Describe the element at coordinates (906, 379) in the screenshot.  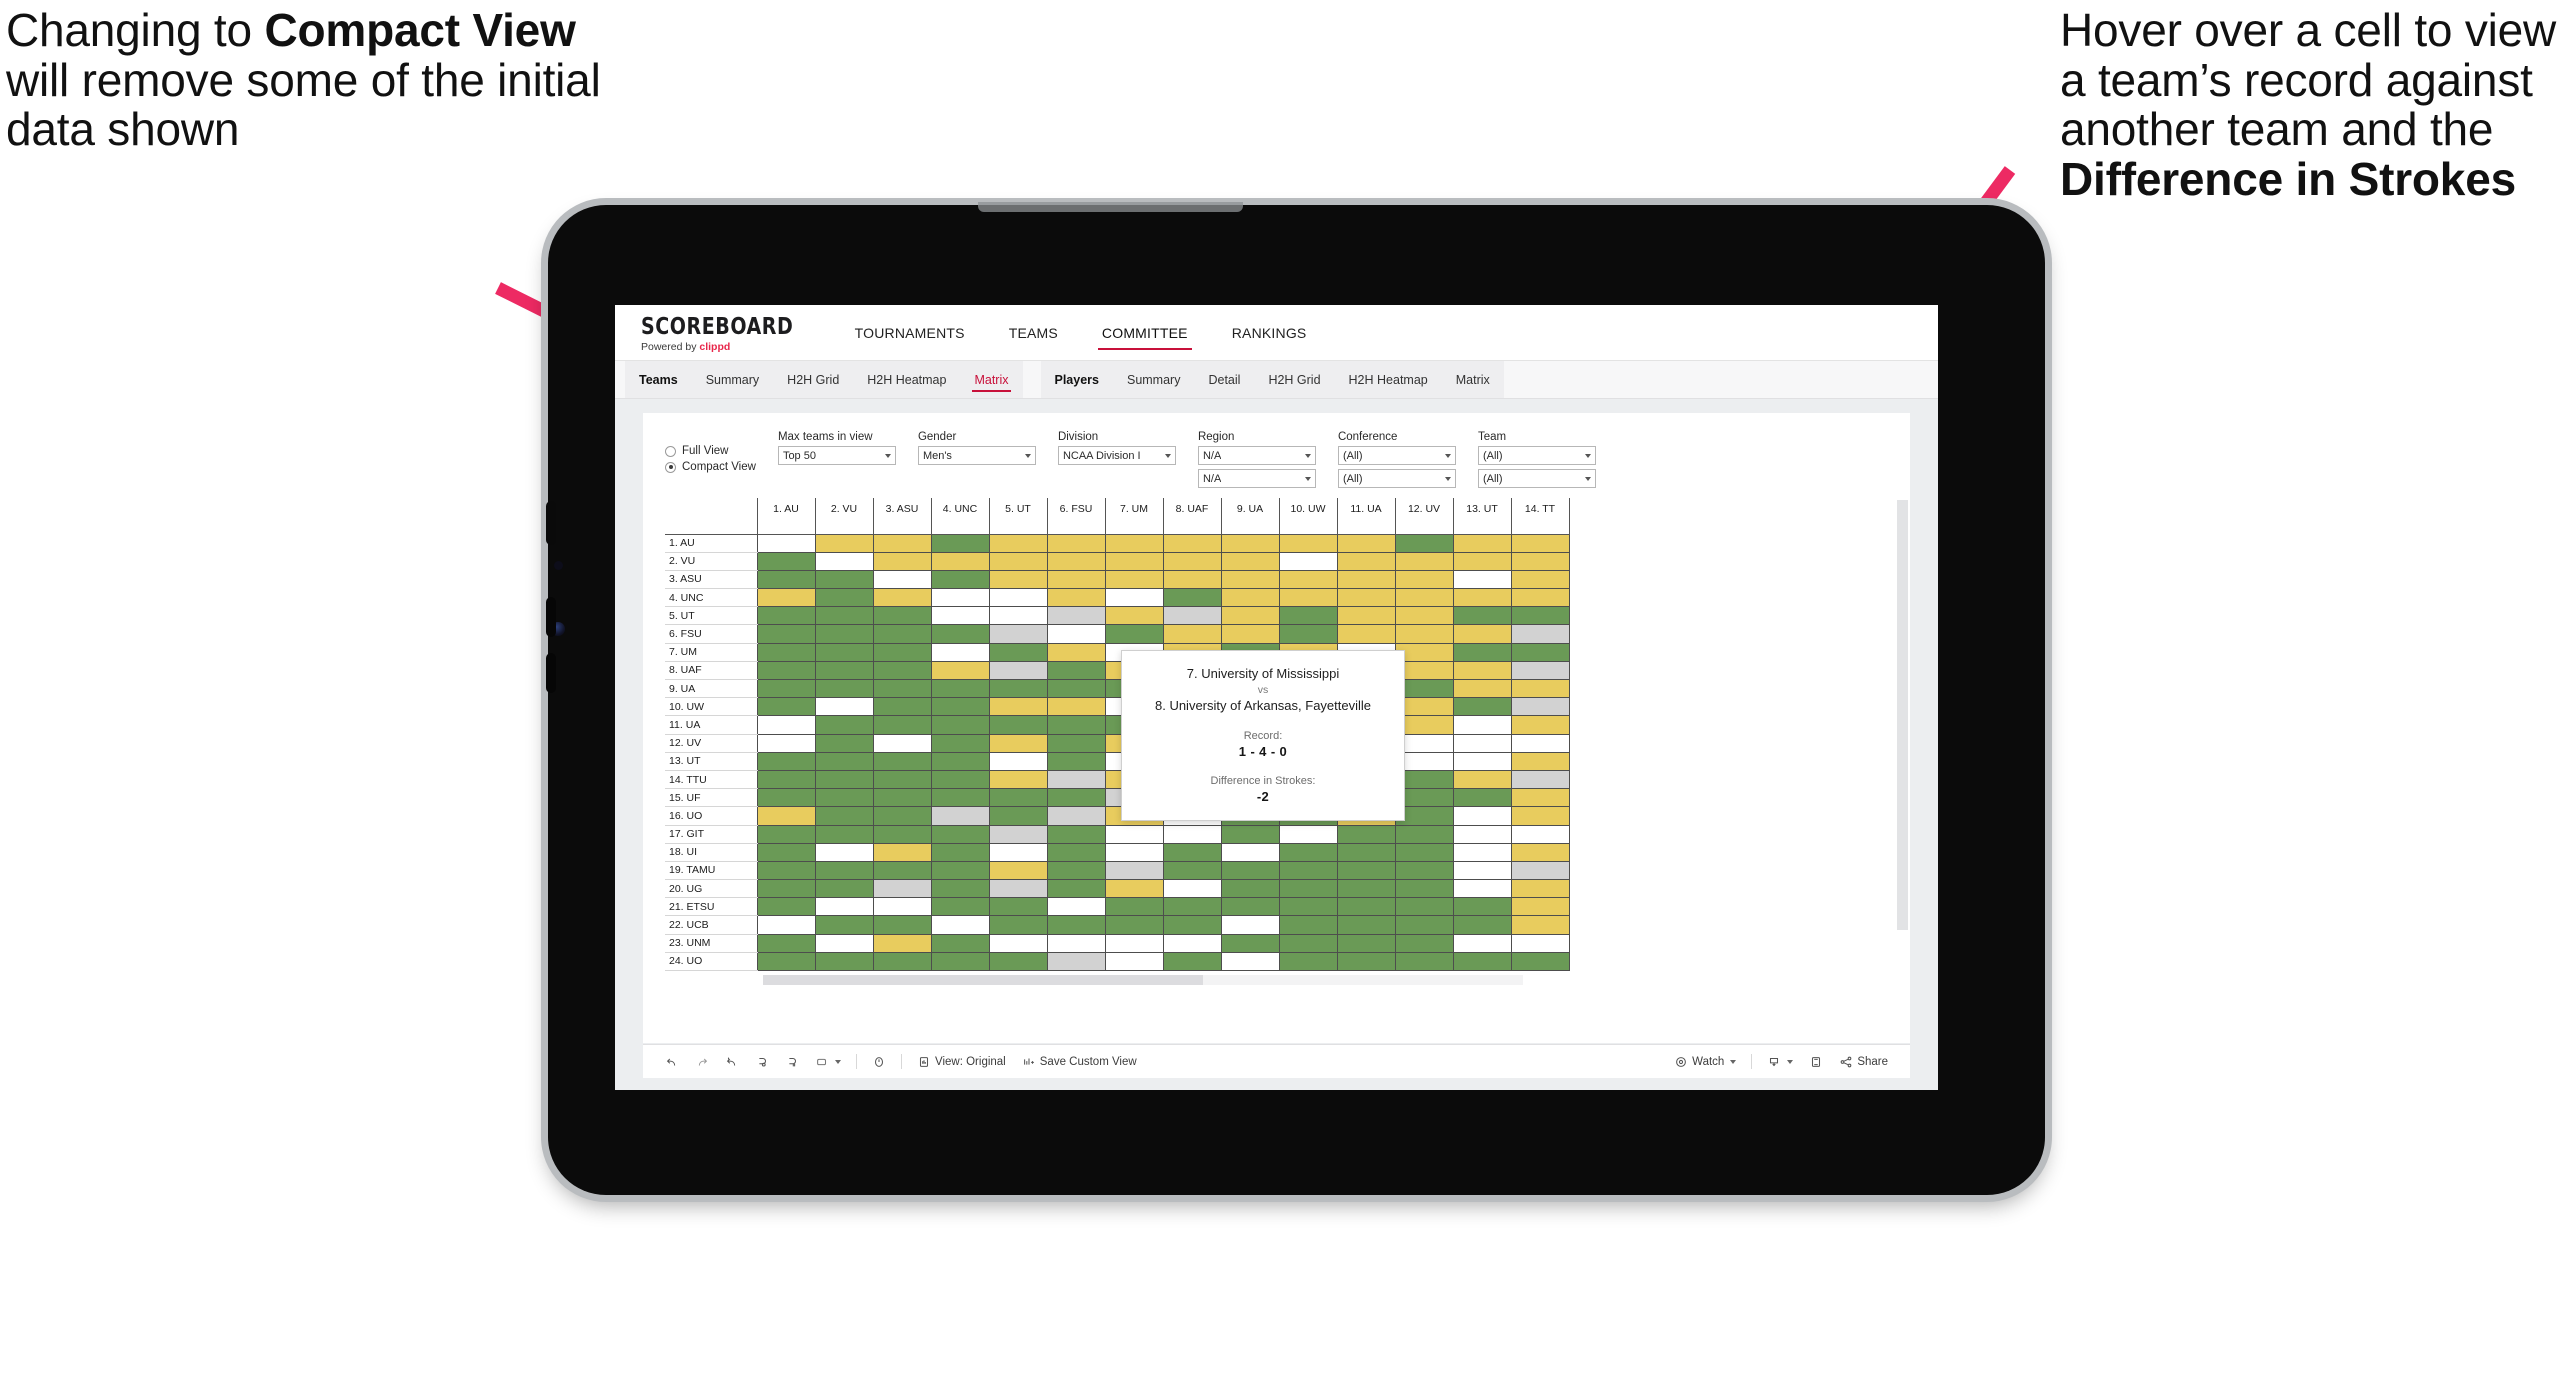
I see `subnav-teams-h2h-heatmap: H2H Heatmap` at that location.